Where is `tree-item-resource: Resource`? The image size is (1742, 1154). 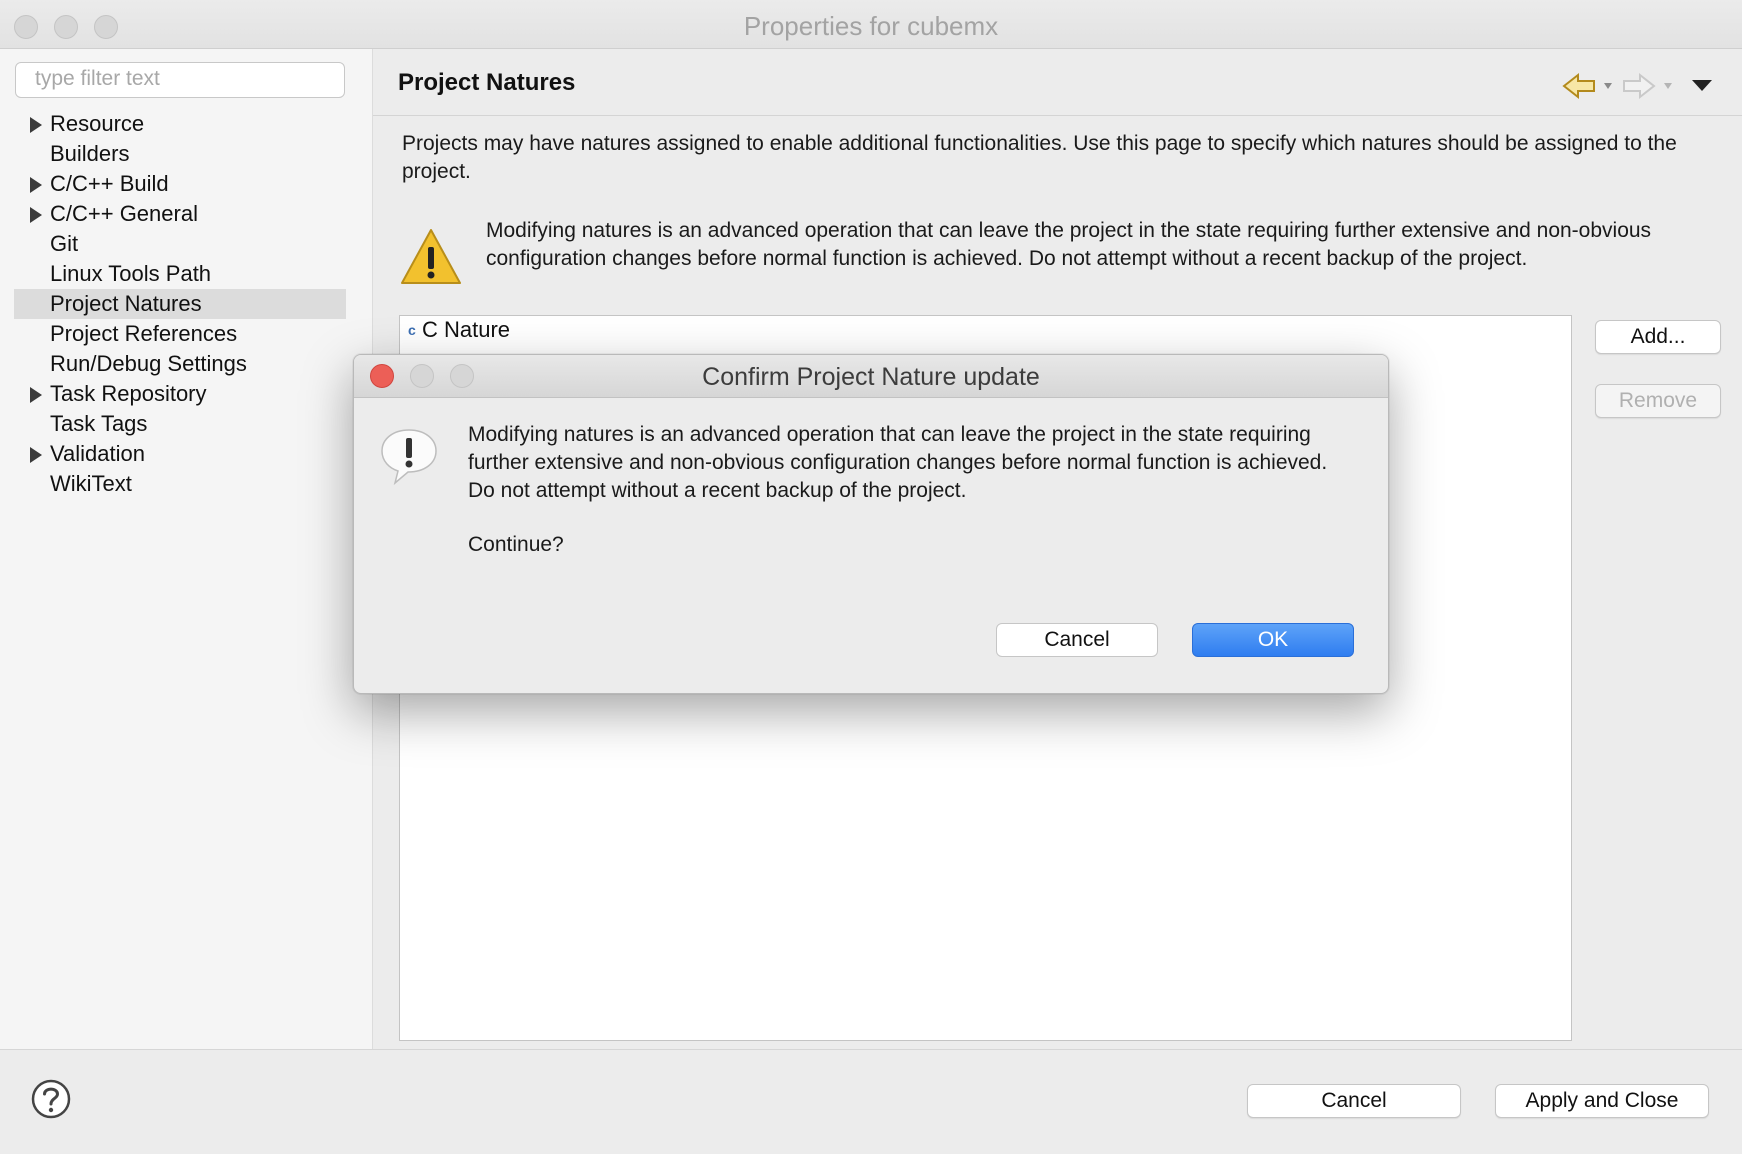 tree-item-resource: Resource is located at coordinates (180, 124).